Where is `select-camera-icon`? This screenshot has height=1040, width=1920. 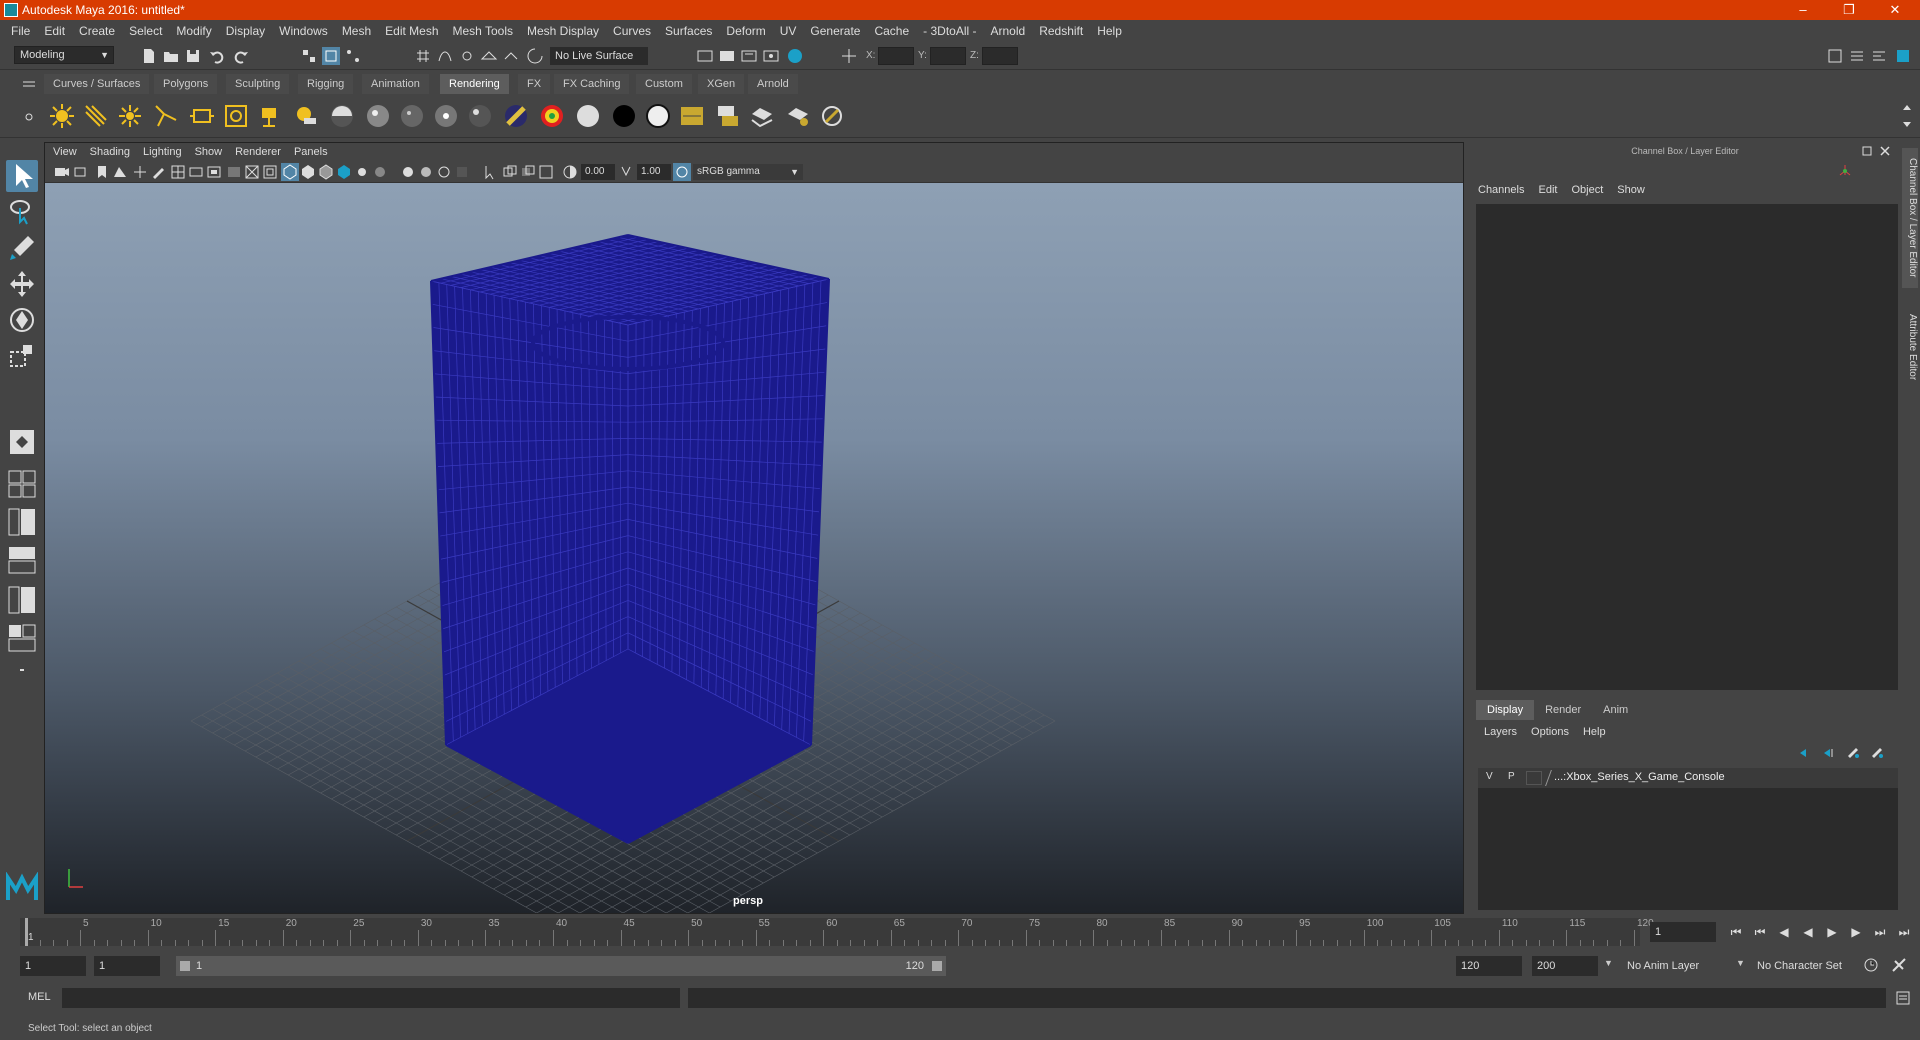 select-camera-icon is located at coordinates (62, 172).